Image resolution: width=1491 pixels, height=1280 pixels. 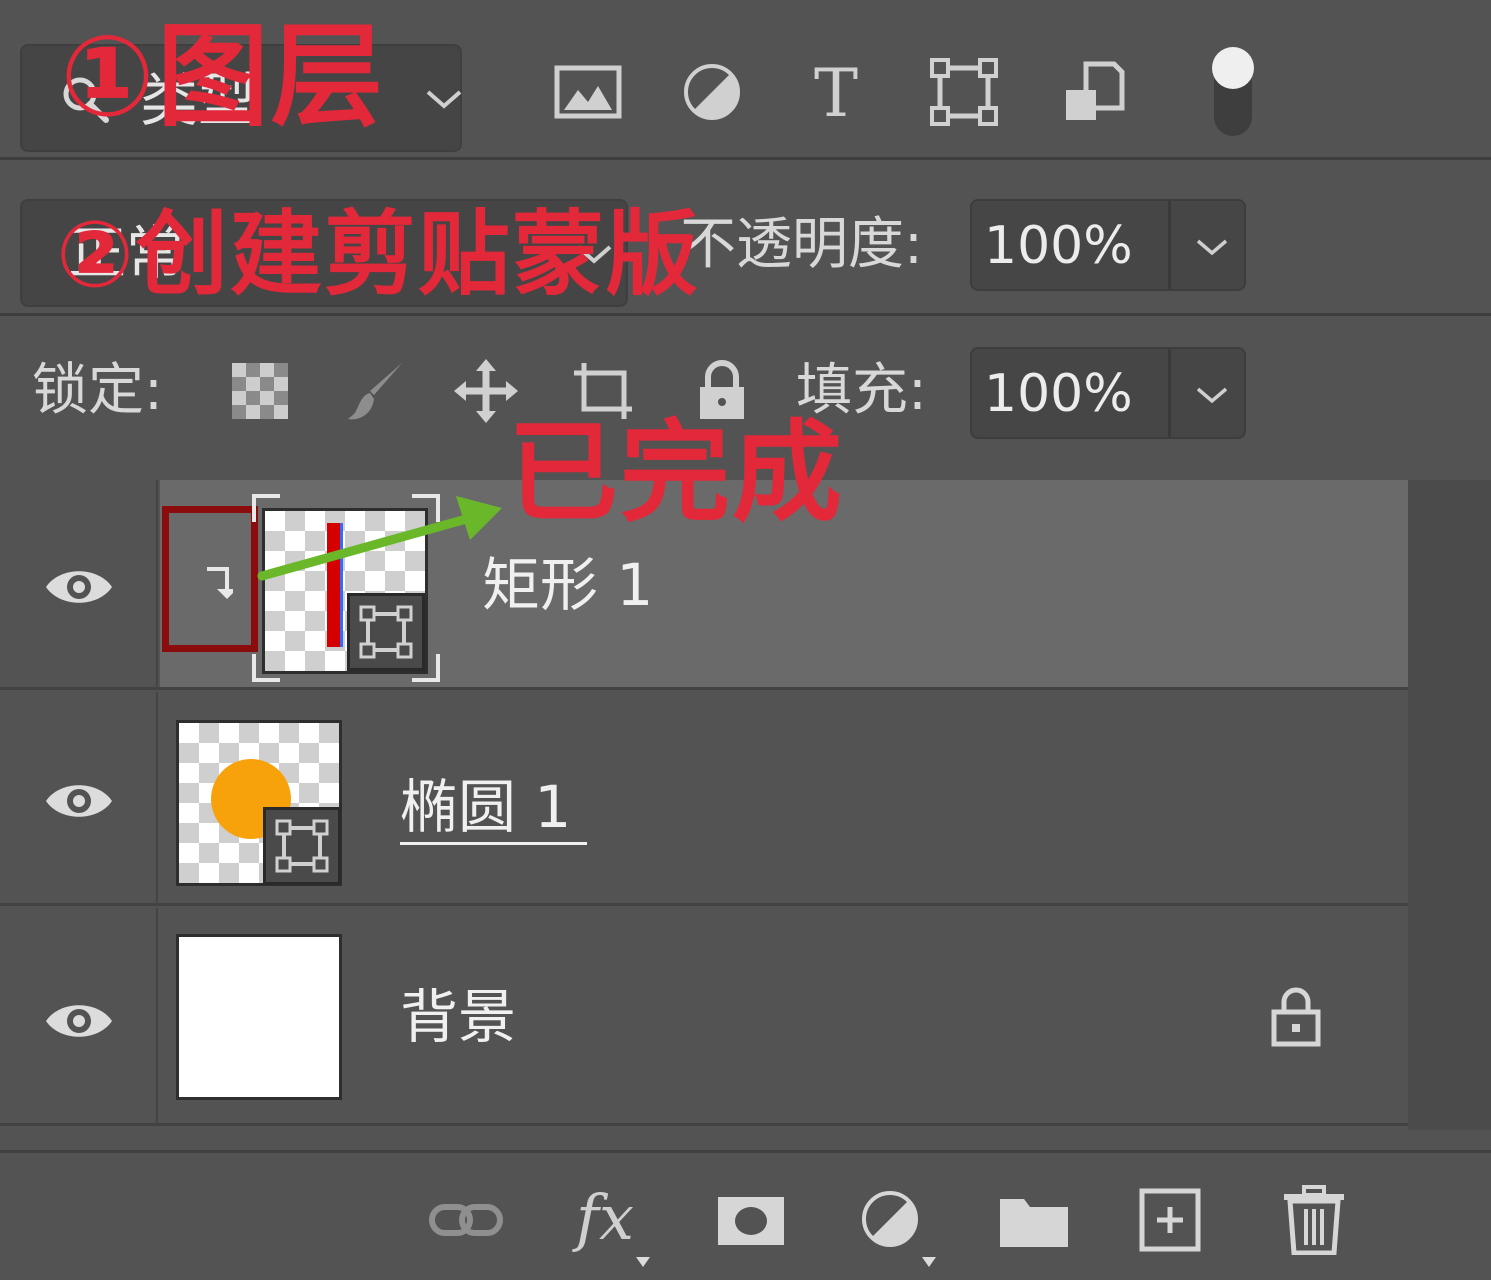 I want to click on layers-bottom-toolbar: fx, so click(x=745, y=1215).